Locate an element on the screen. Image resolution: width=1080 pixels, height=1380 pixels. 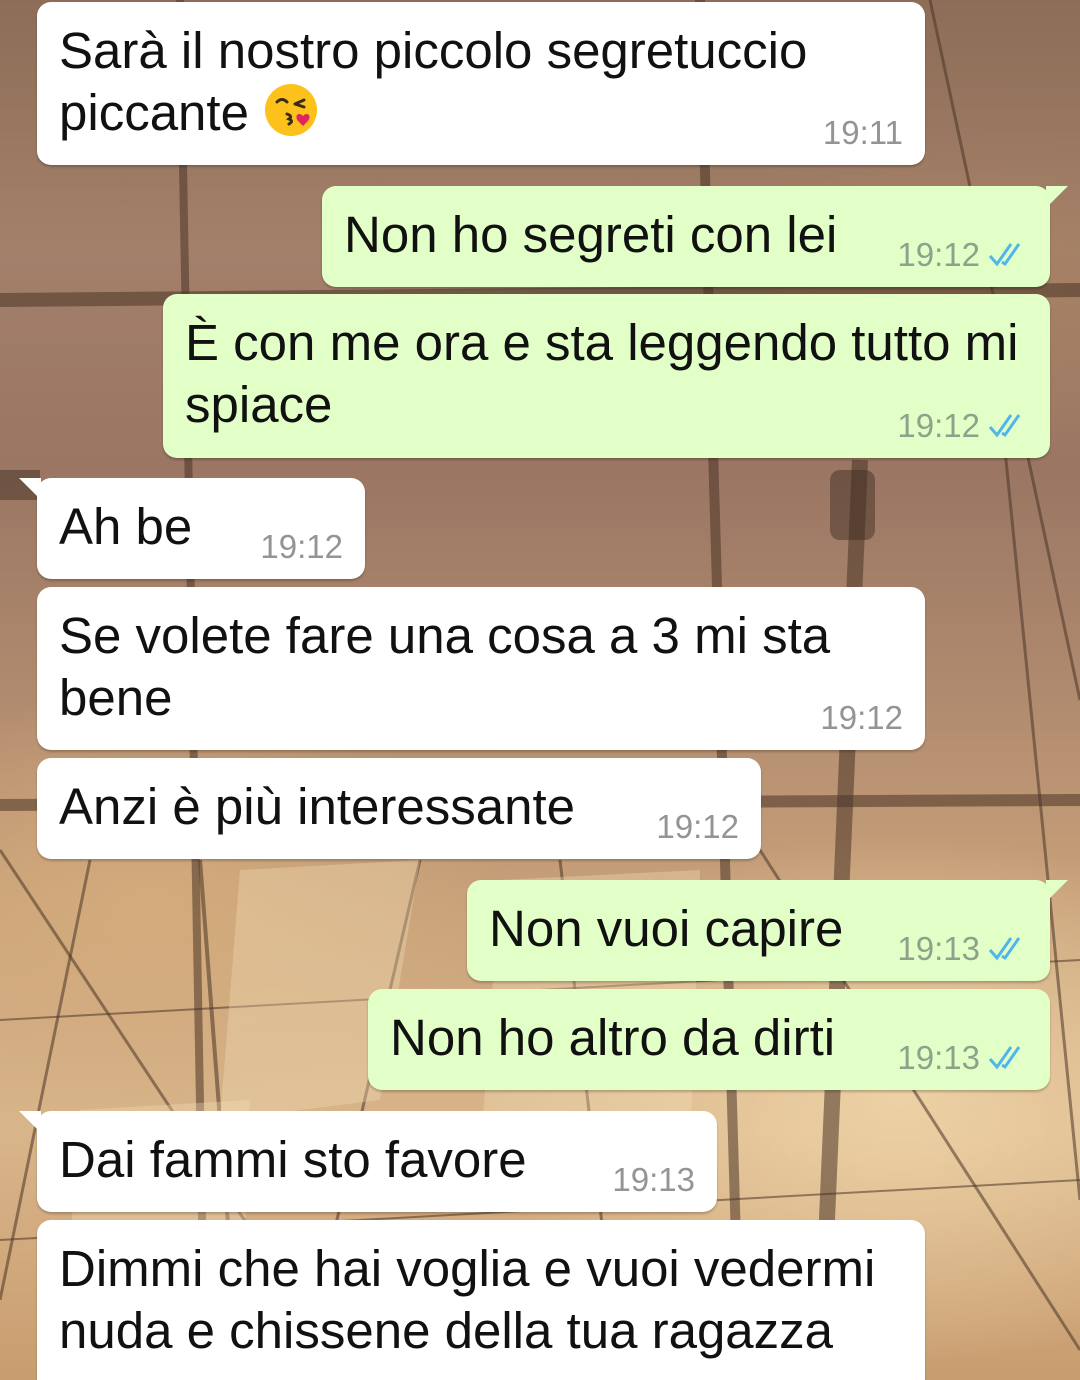
incoming-message: Anzi è più interessante 19:12 is located at coordinates (399, 808).